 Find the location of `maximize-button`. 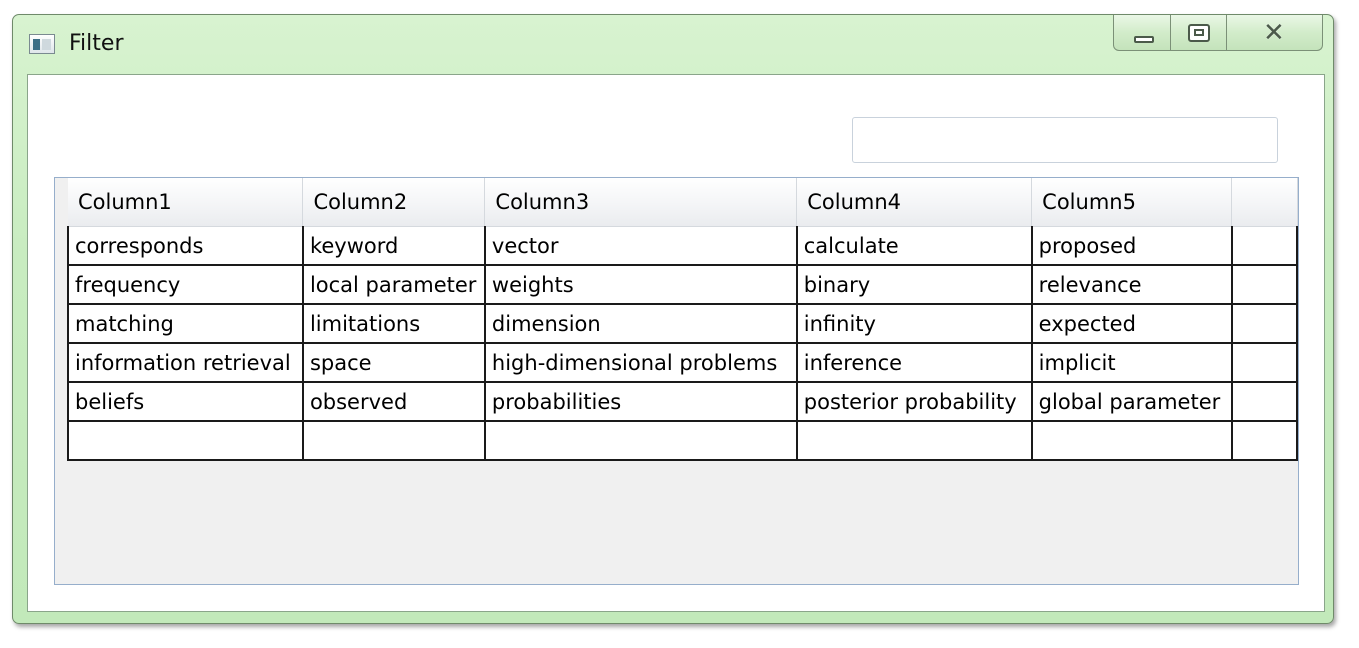

maximize-button is located at coordinates (1199, 33).